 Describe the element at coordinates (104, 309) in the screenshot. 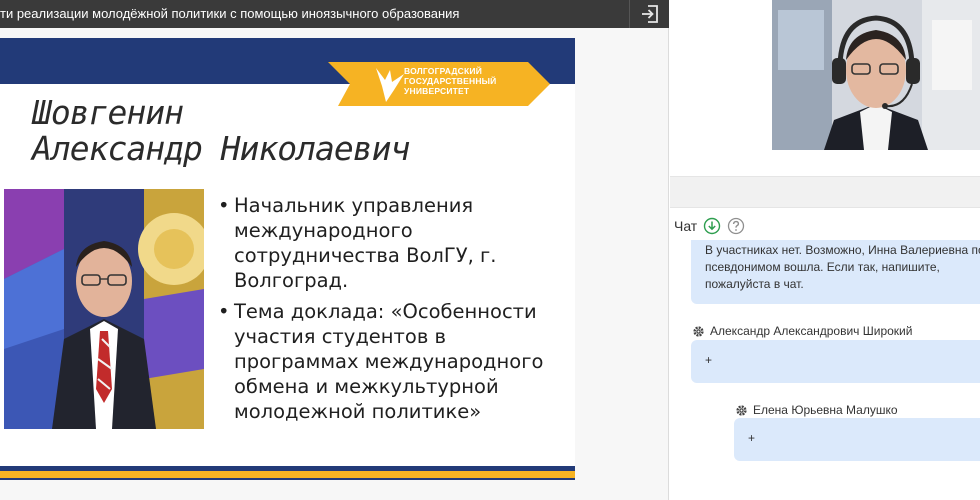

I see `speaker-photo` at that location.